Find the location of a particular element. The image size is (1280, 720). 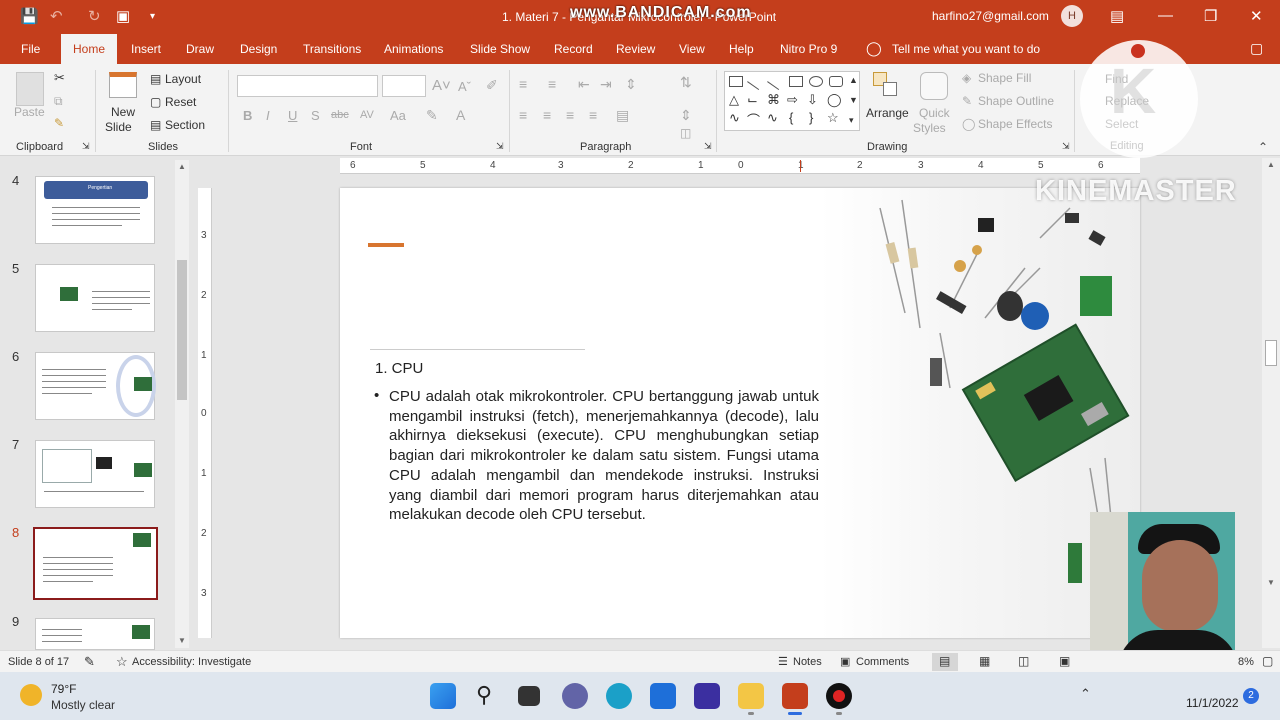

tab-slide-show: Slide Show is located at coordinates (500, 49).